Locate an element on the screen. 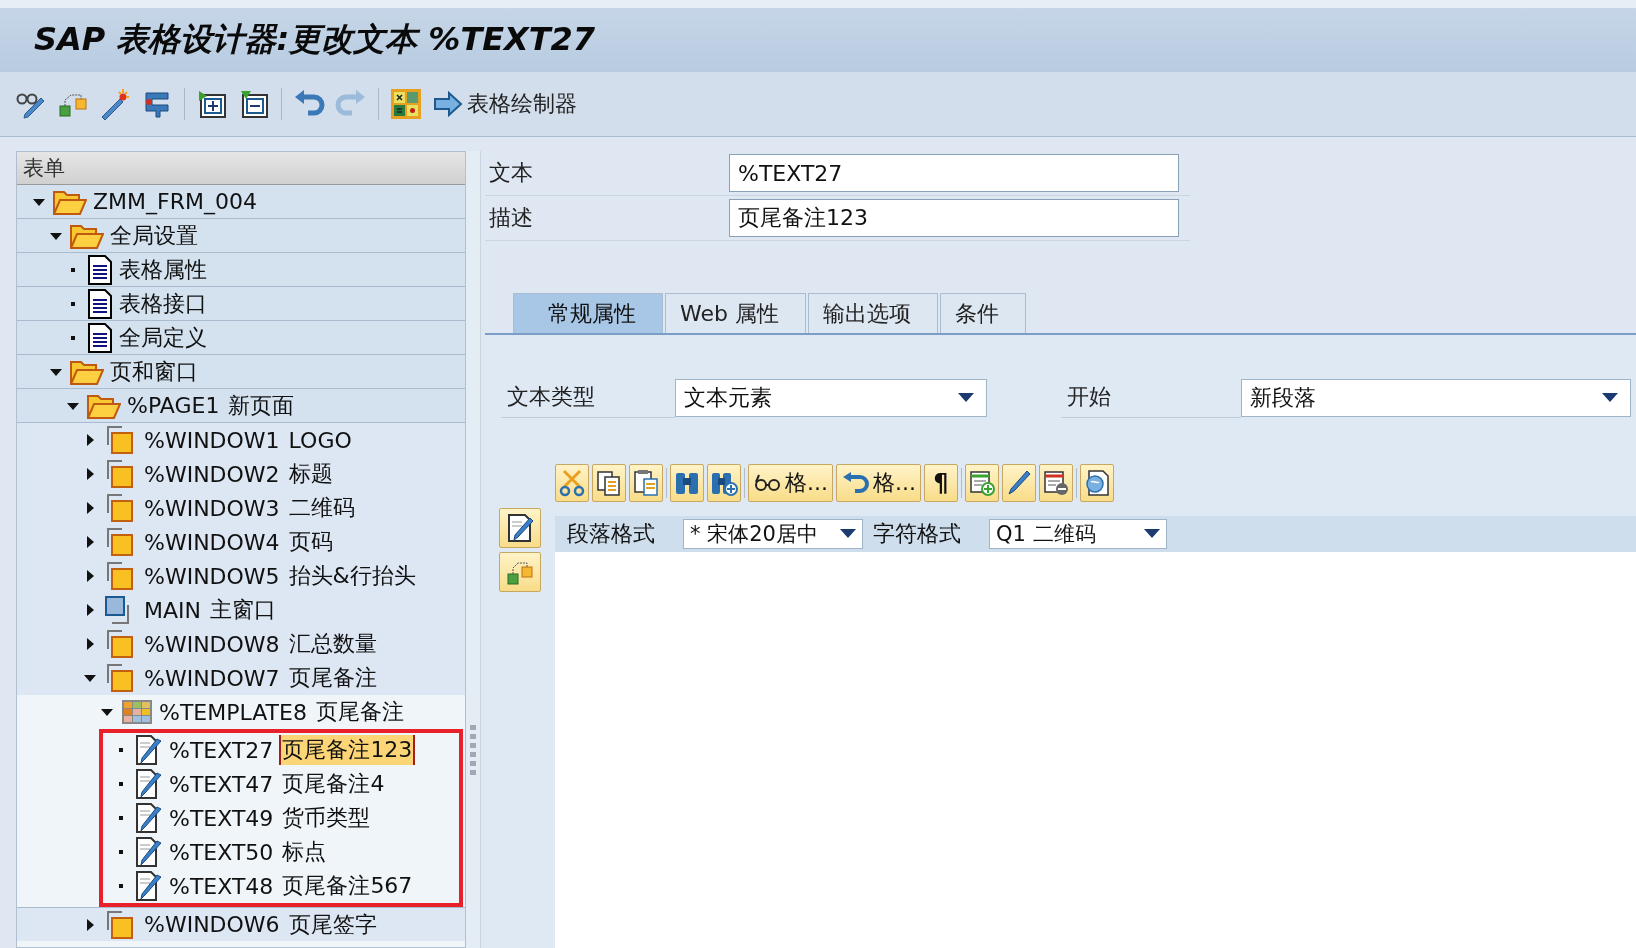 The image size is (1636, 948). cut-button is located at coordinates (572, 483).